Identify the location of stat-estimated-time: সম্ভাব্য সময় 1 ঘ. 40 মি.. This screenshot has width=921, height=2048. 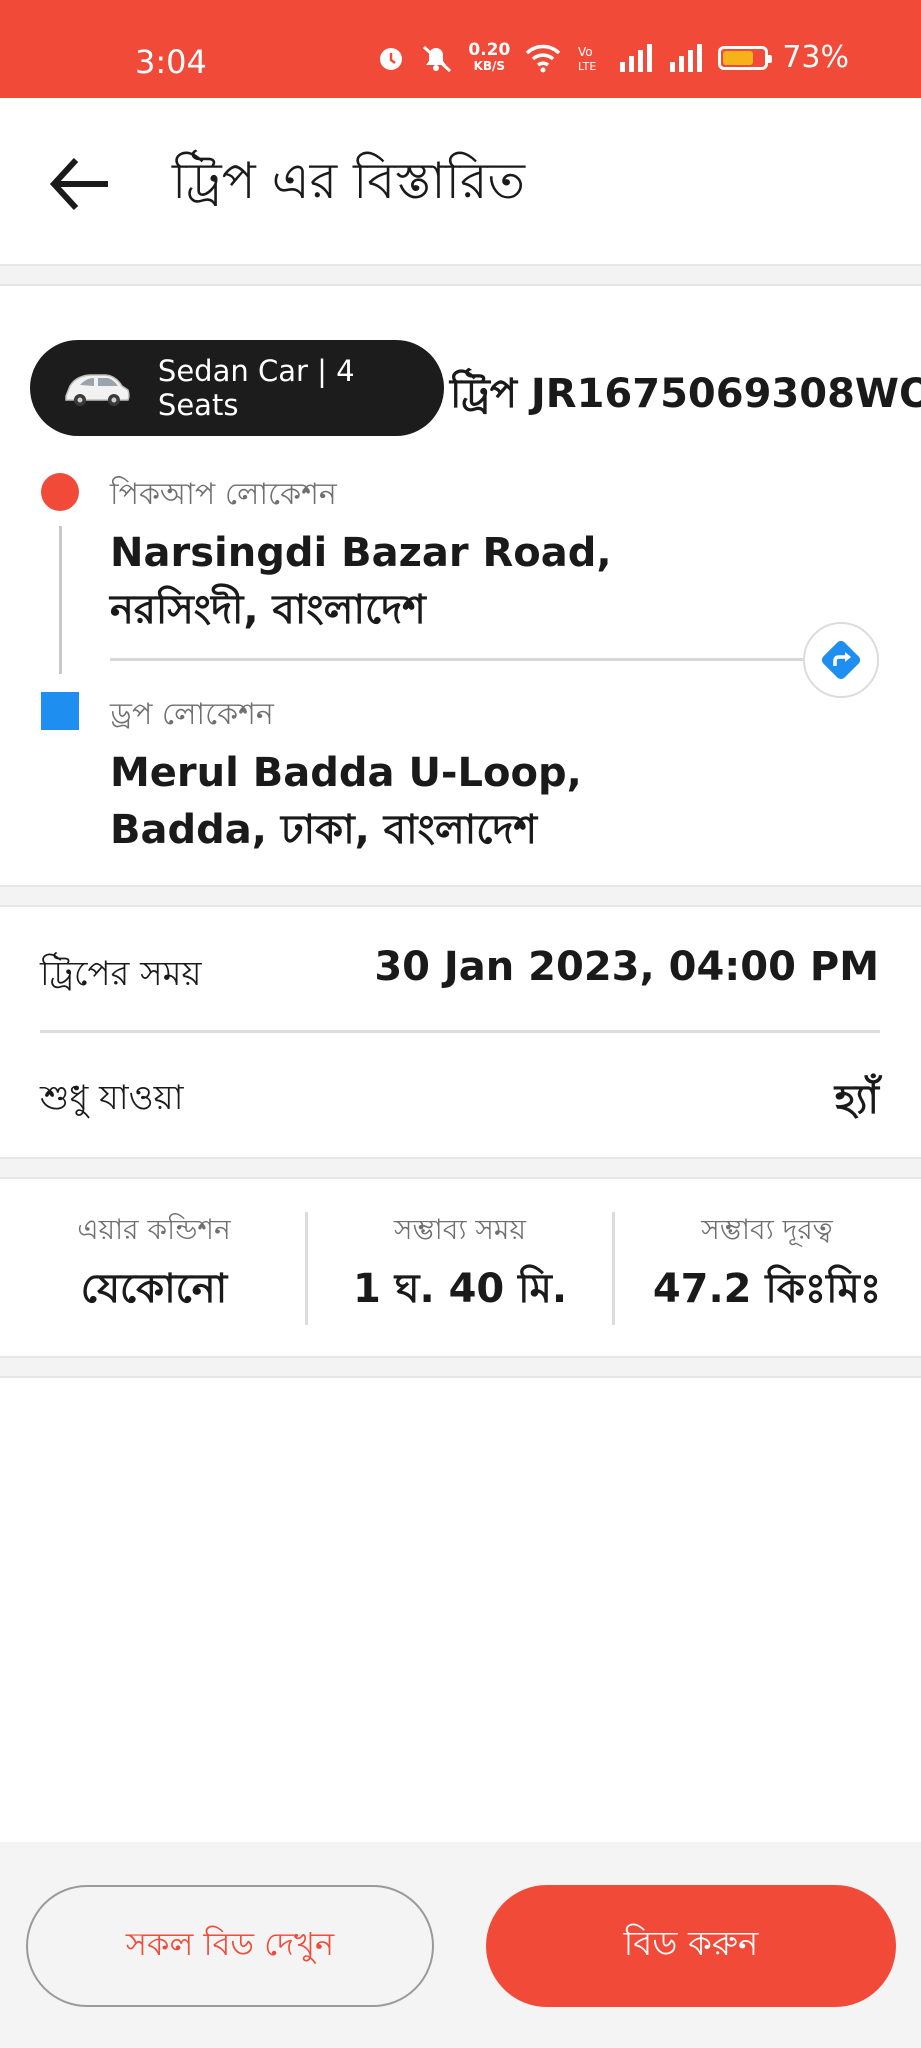
(460, 1262).